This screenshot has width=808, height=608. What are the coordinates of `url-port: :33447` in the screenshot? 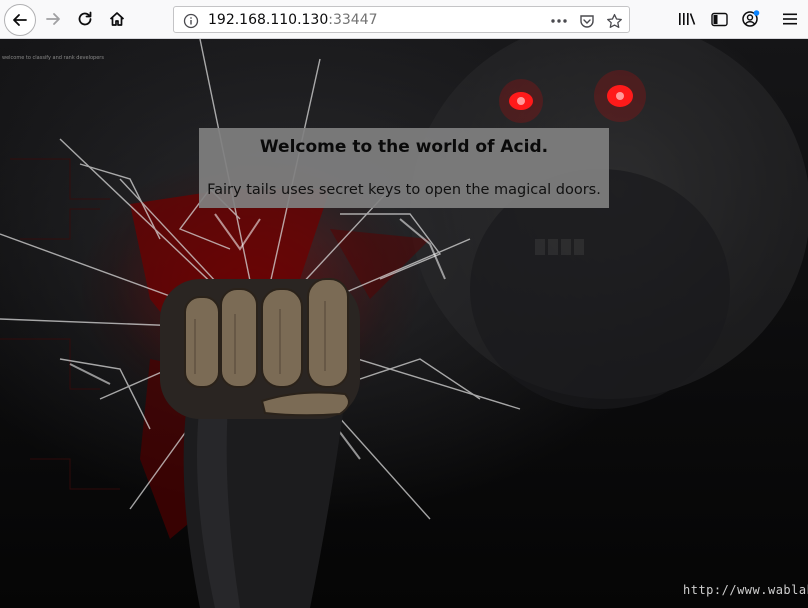 It's located at (353, 20).